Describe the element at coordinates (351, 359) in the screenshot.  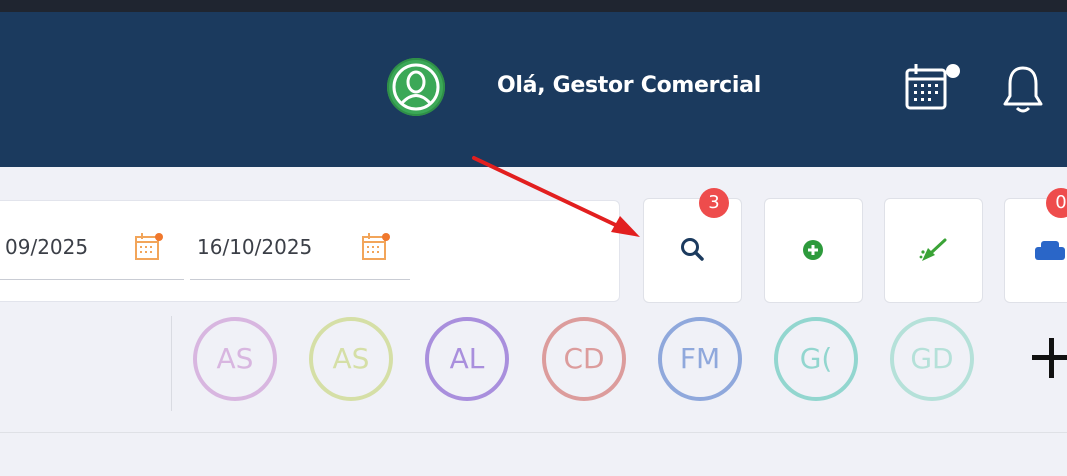
I see `user-chip-2: AS` at that location.